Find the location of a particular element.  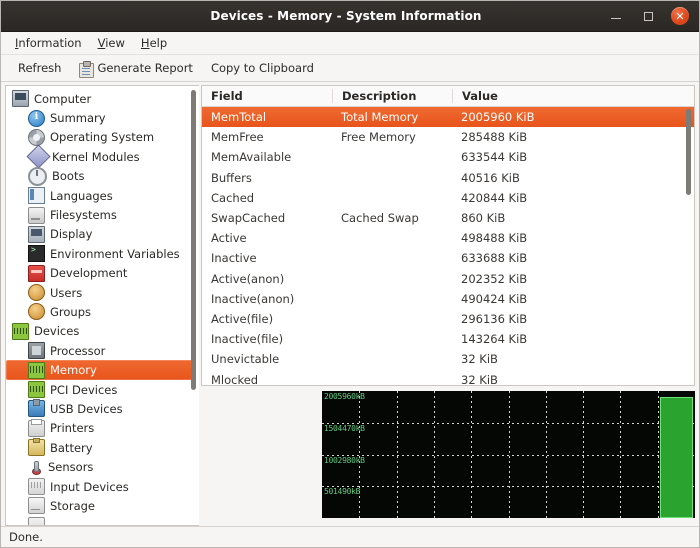

cell-value: 296136 KiB is located at coordinates (494, 318).